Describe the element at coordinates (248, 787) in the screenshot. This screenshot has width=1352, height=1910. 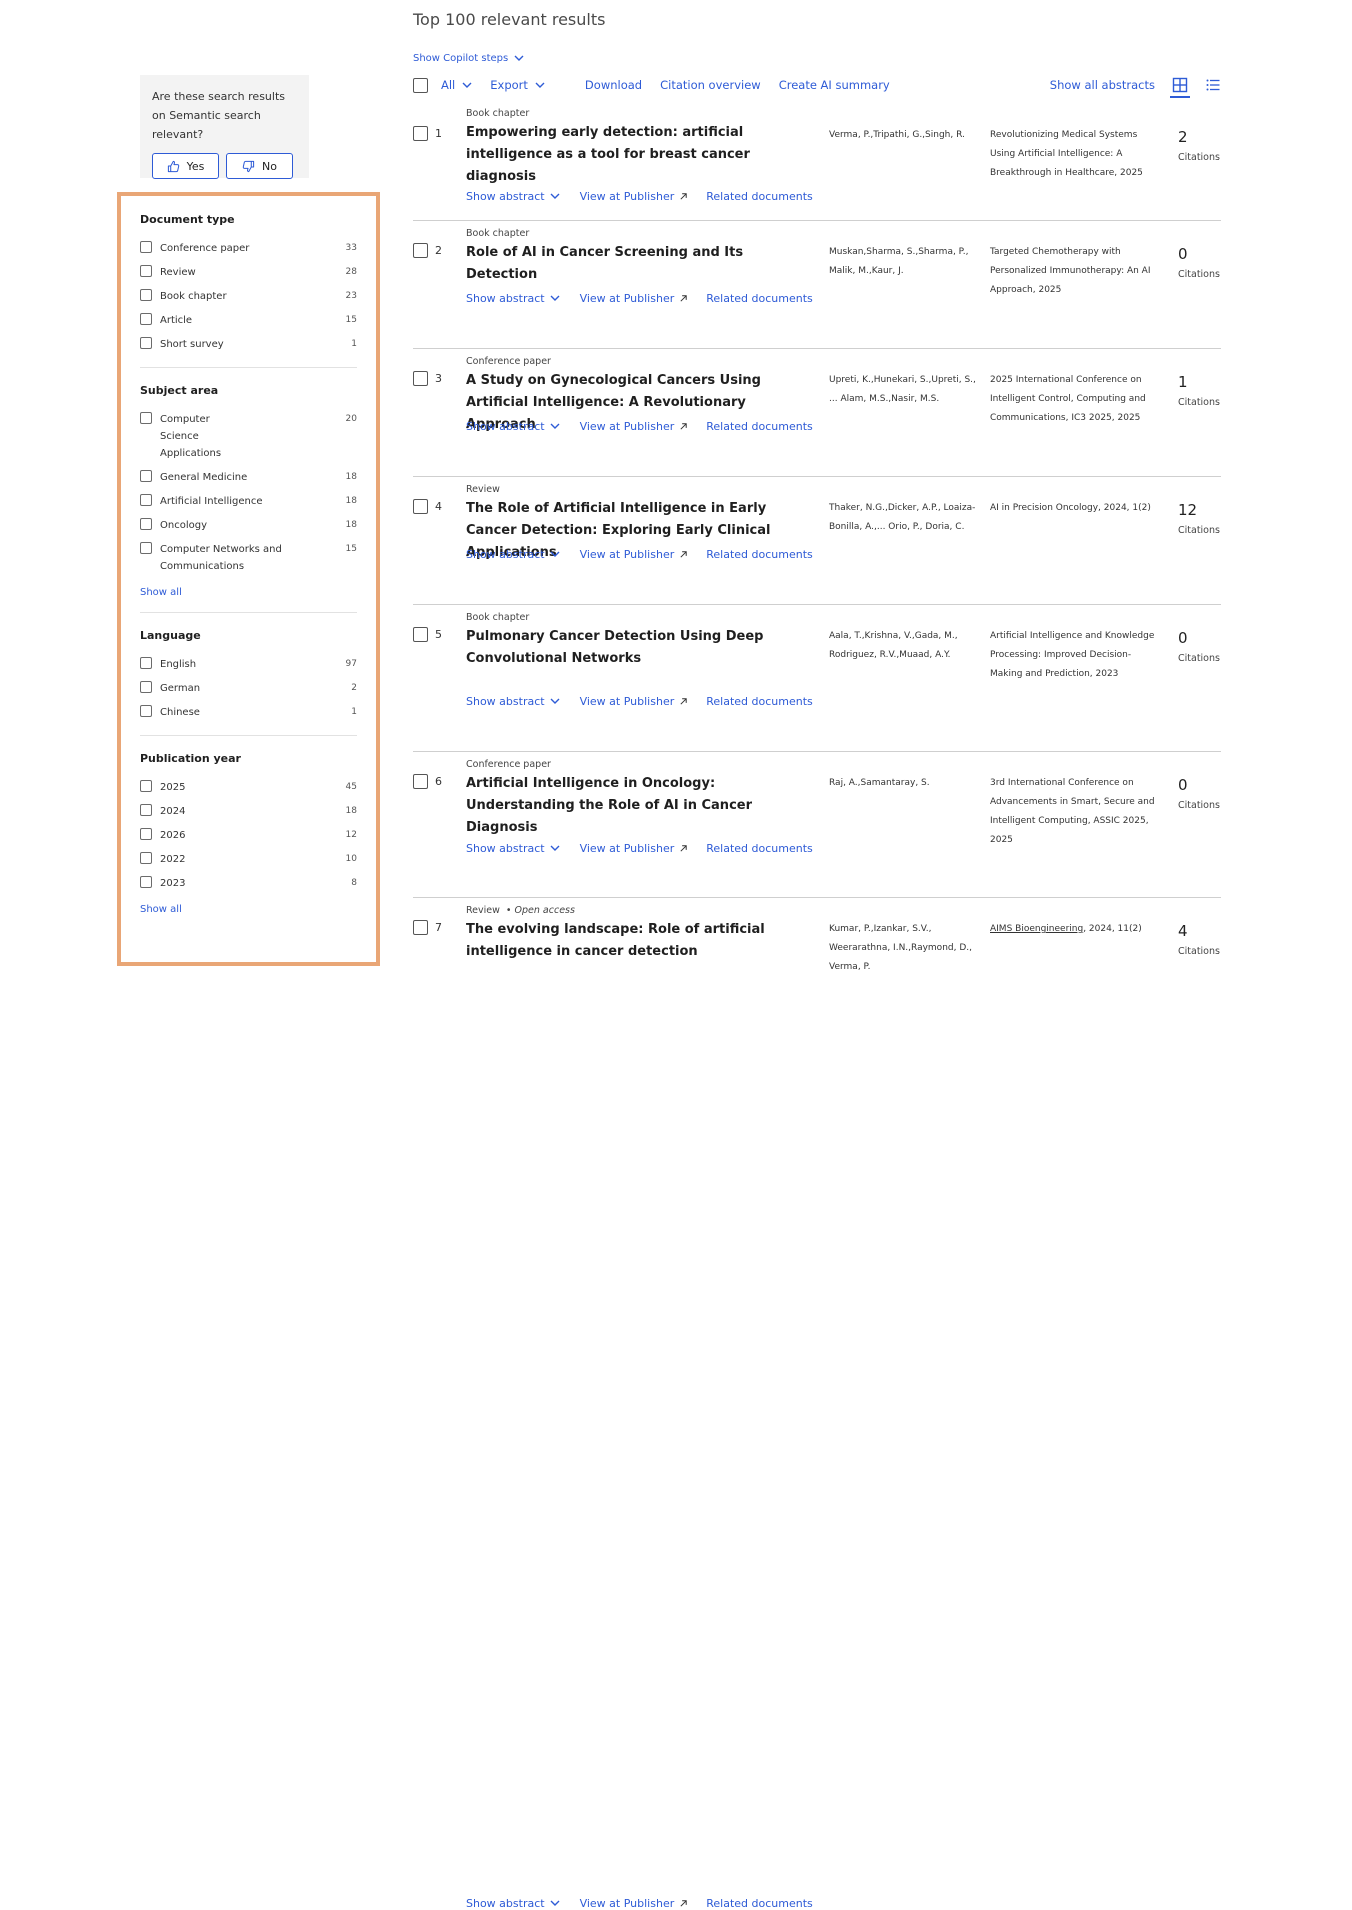
I see `filter-option: 2025 45` at that location.